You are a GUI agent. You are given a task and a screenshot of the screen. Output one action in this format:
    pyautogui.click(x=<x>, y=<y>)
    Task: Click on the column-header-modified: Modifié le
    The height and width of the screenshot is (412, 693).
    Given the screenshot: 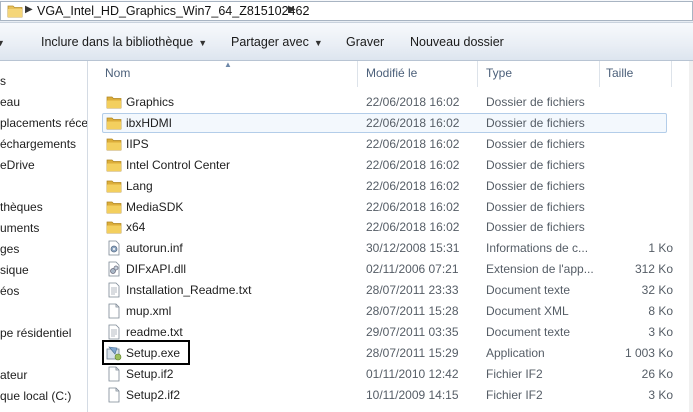 What is the action you would take?
    pyautogui.click(x=391, y=73)
    